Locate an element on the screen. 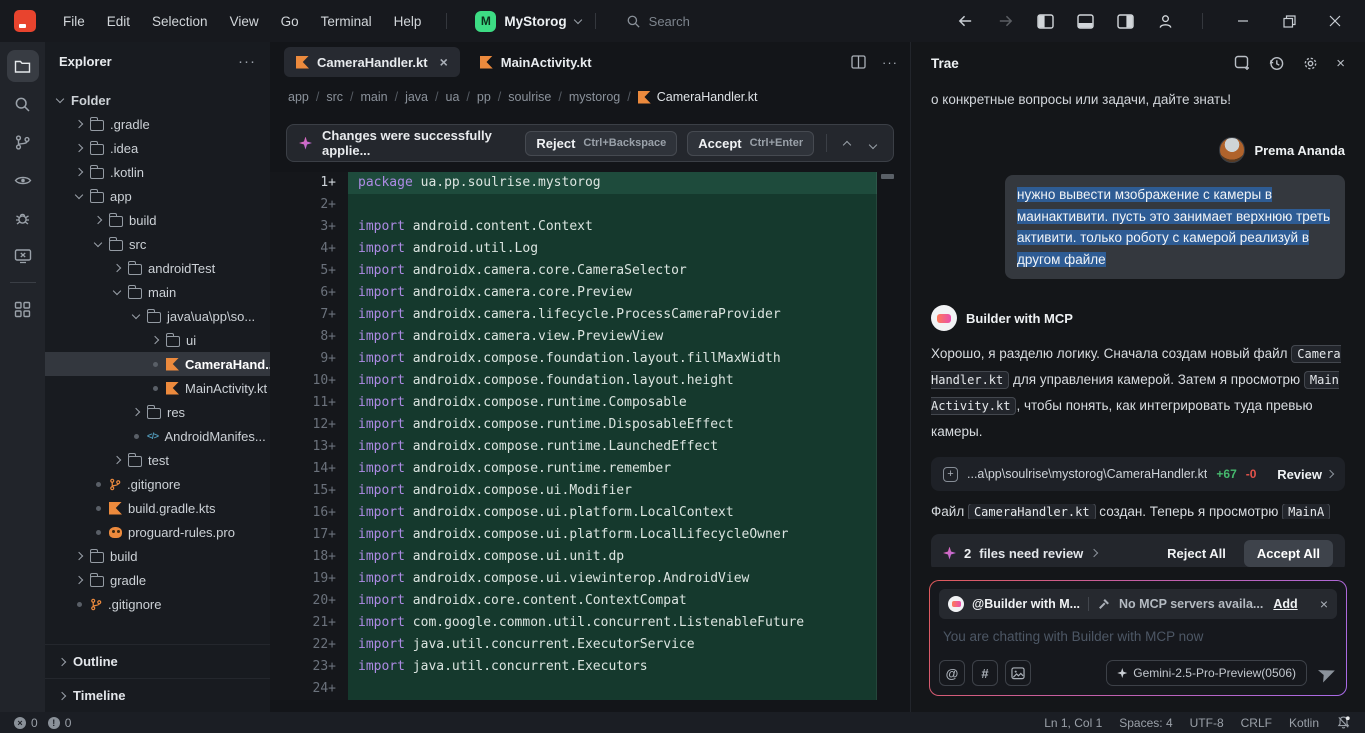 The height and width of the screenshot is (733, 1365). expand-plus-icon: + is located at coordinates (950, 474).